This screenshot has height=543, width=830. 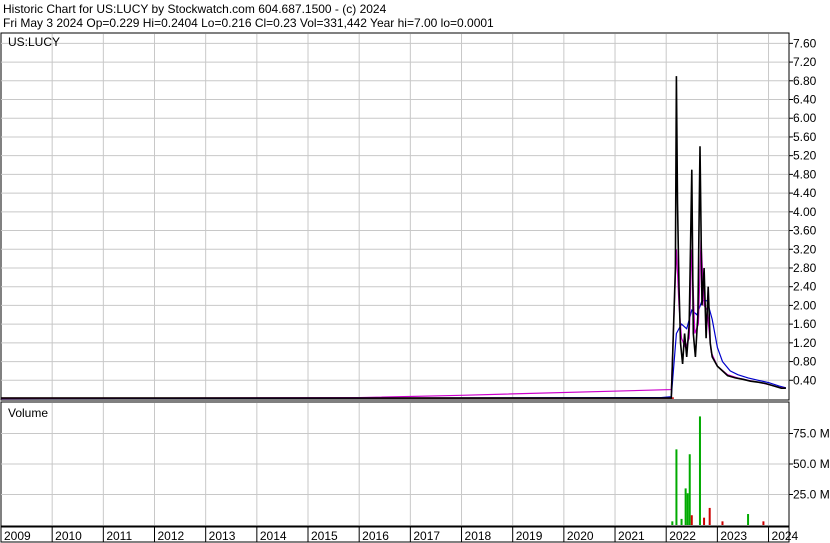 What do you see at coordinates (273, 536) in the screenshot?
I see `x-axis-tick-label: 2014` at bounding box center [273, 536].